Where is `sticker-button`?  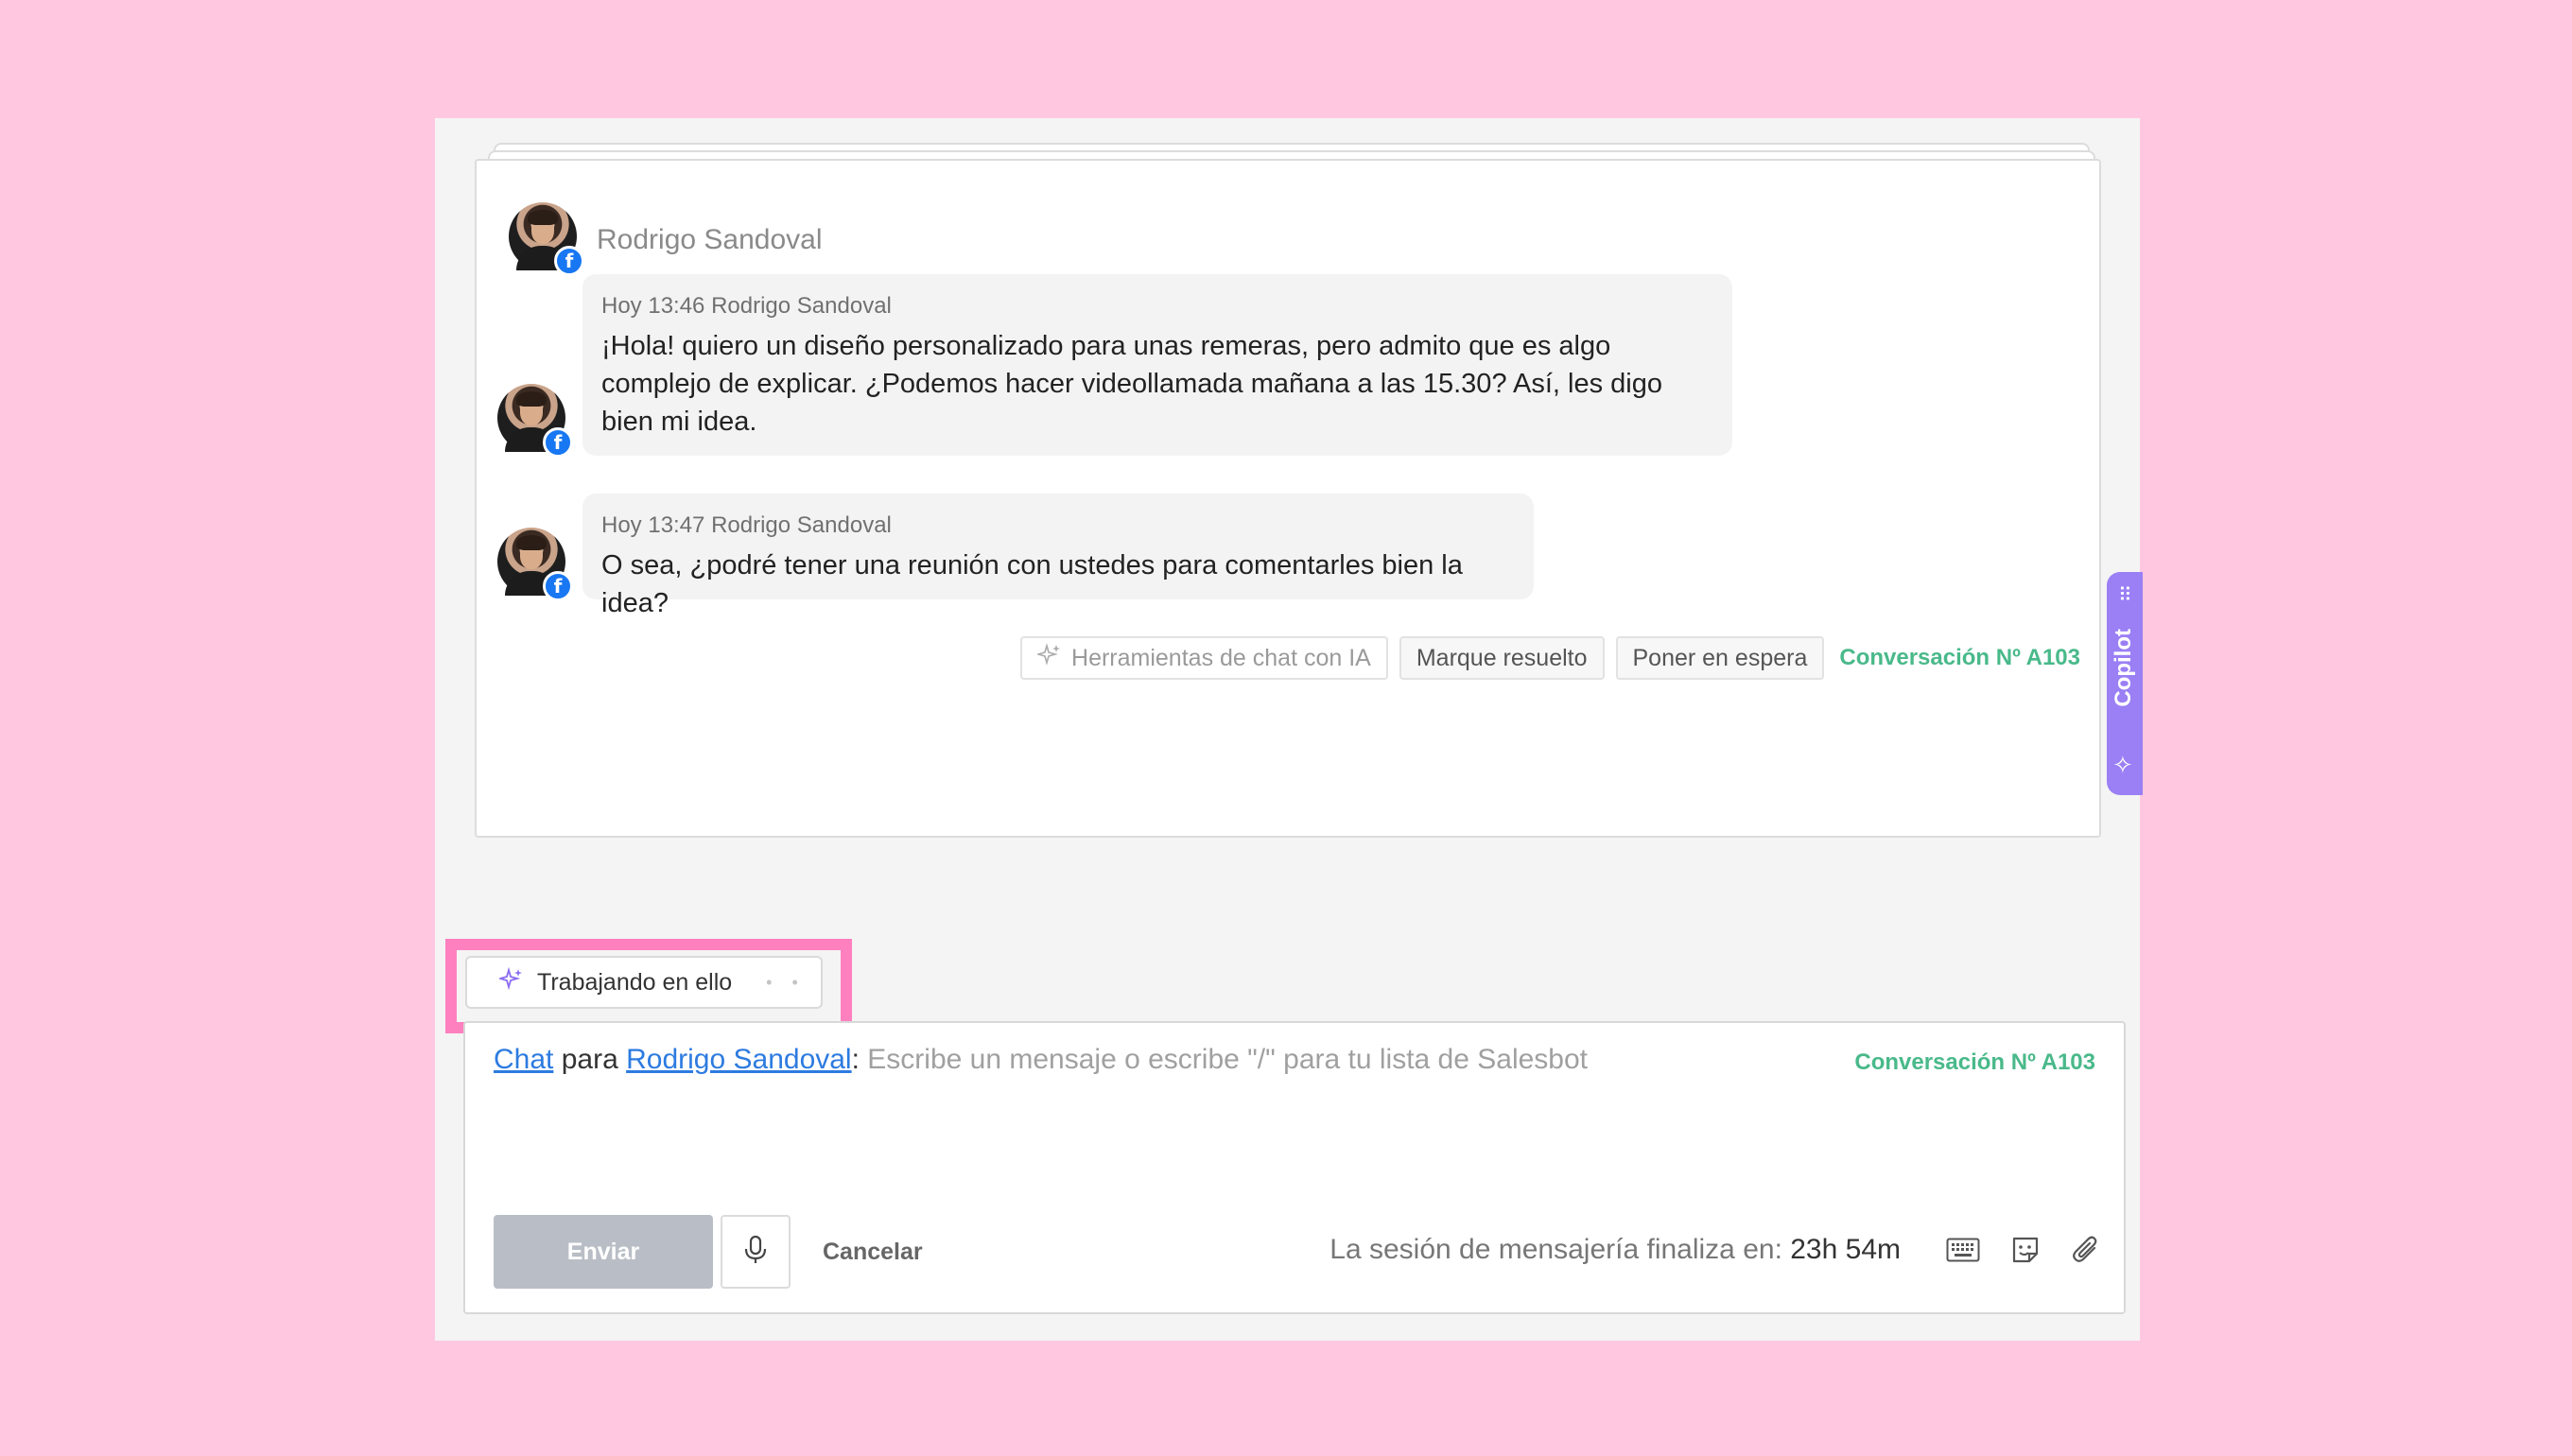 sticker-button is located at coordinates (2025, 1251).